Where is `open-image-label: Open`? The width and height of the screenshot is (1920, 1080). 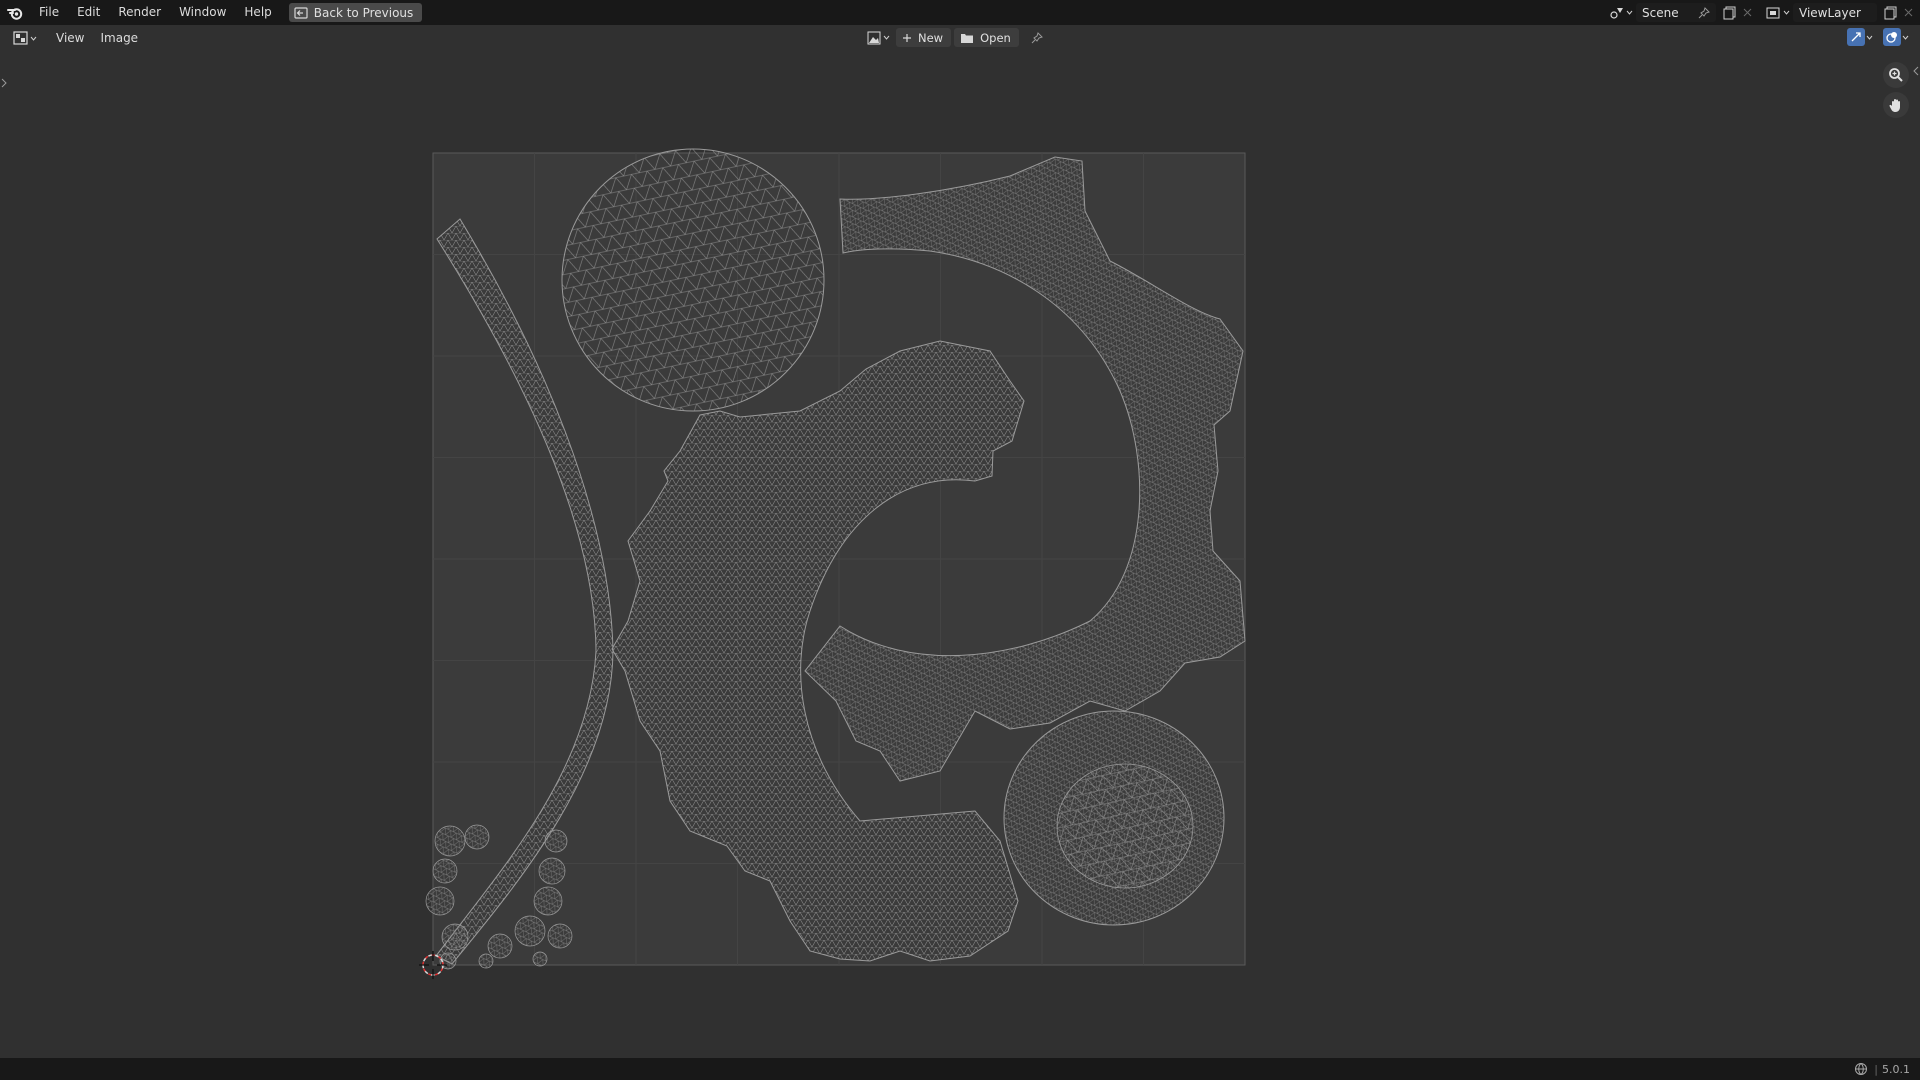
open-image-label: Open is located at coordinates (995, 37).